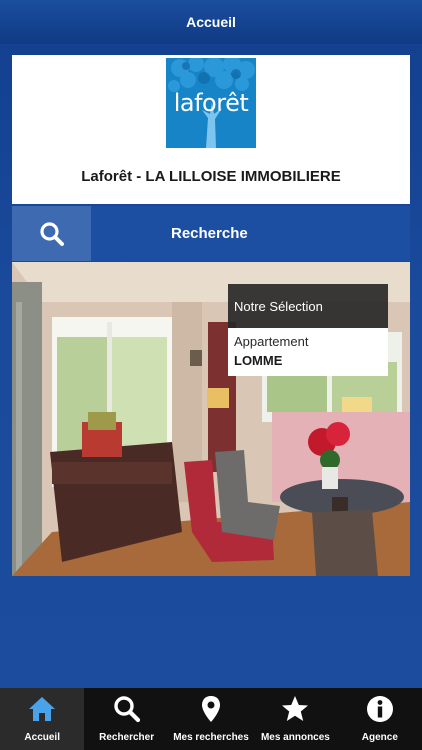 This screenshot has height=750, width=422. What do you see at coordinates (308, 306) in the screenshot?
I see `selection-label: Notre Sélection` at bounding box center [308, 306].